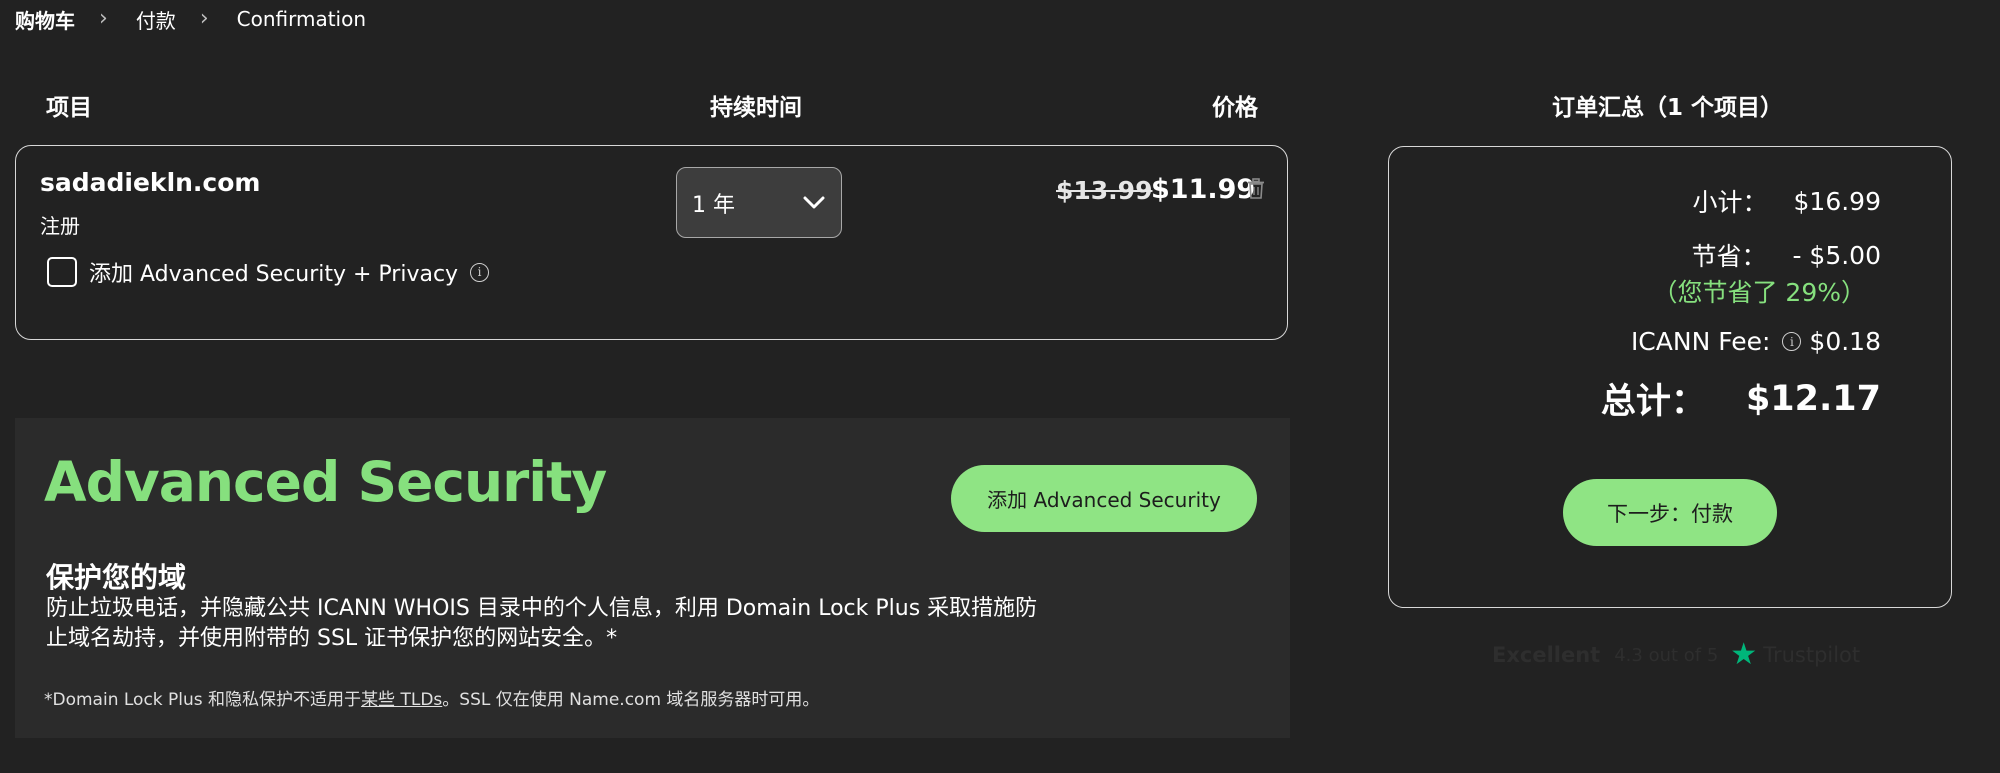 This screenshot has height=773, width=2000. Describe the element at coordinates (1786, 255) in the screenshot. I see `savings-row: 节省： - $5.00` at that location.